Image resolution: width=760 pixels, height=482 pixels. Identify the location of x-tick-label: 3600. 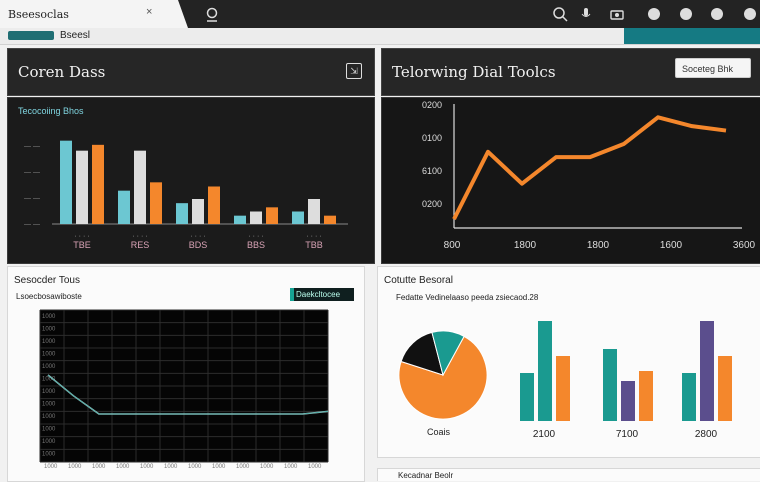
(744, 245).